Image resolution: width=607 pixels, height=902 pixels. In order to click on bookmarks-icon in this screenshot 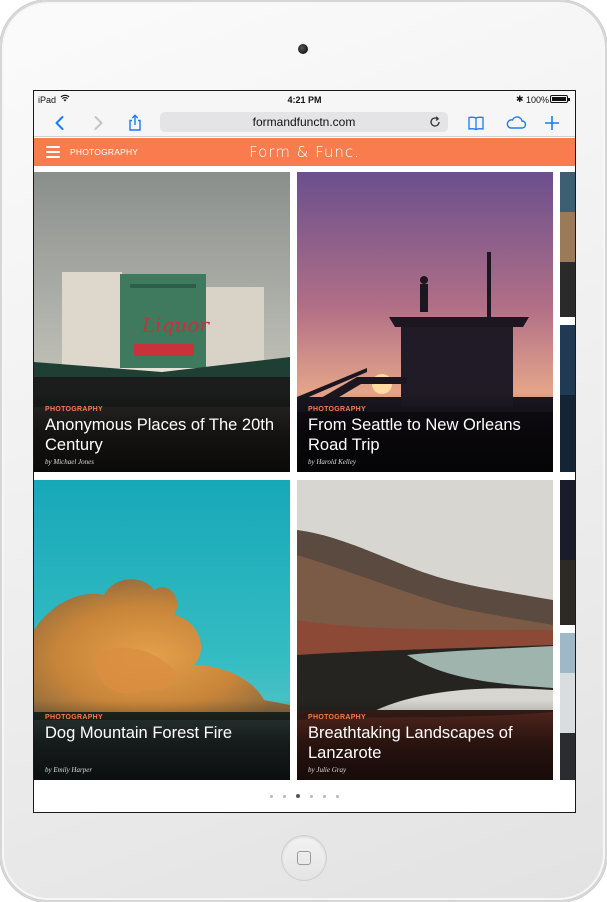, I will do `click(476, 123)`.